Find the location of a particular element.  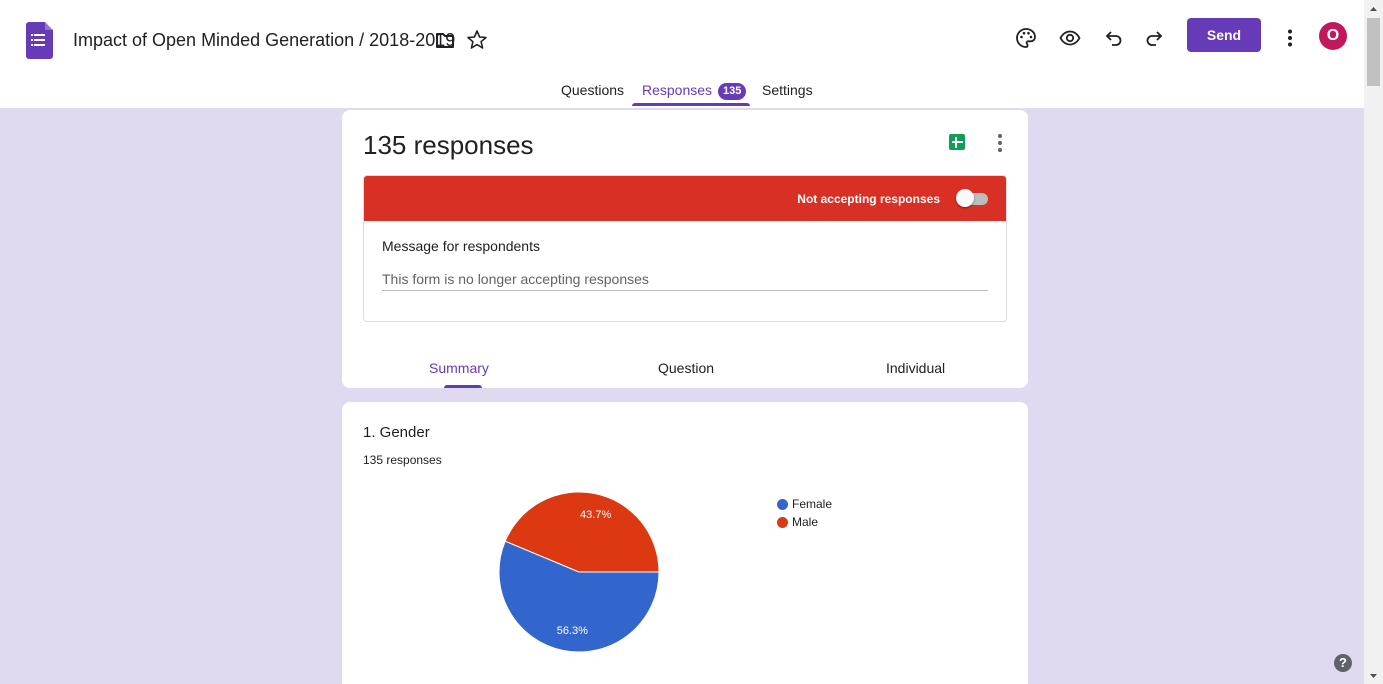

help-icon: ? is located at coordinates (1343, 663).